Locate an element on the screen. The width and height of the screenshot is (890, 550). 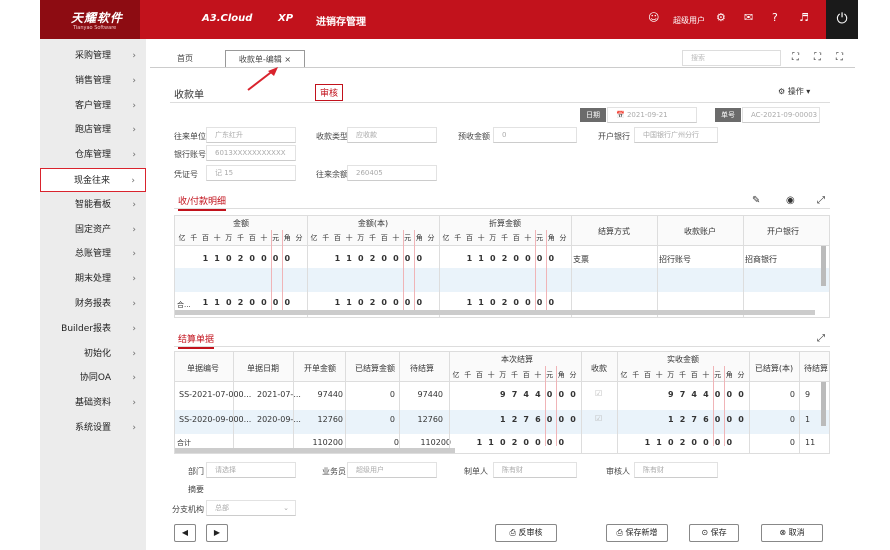
settle-total-todo2: 11 is located at coordinates (810, 442).